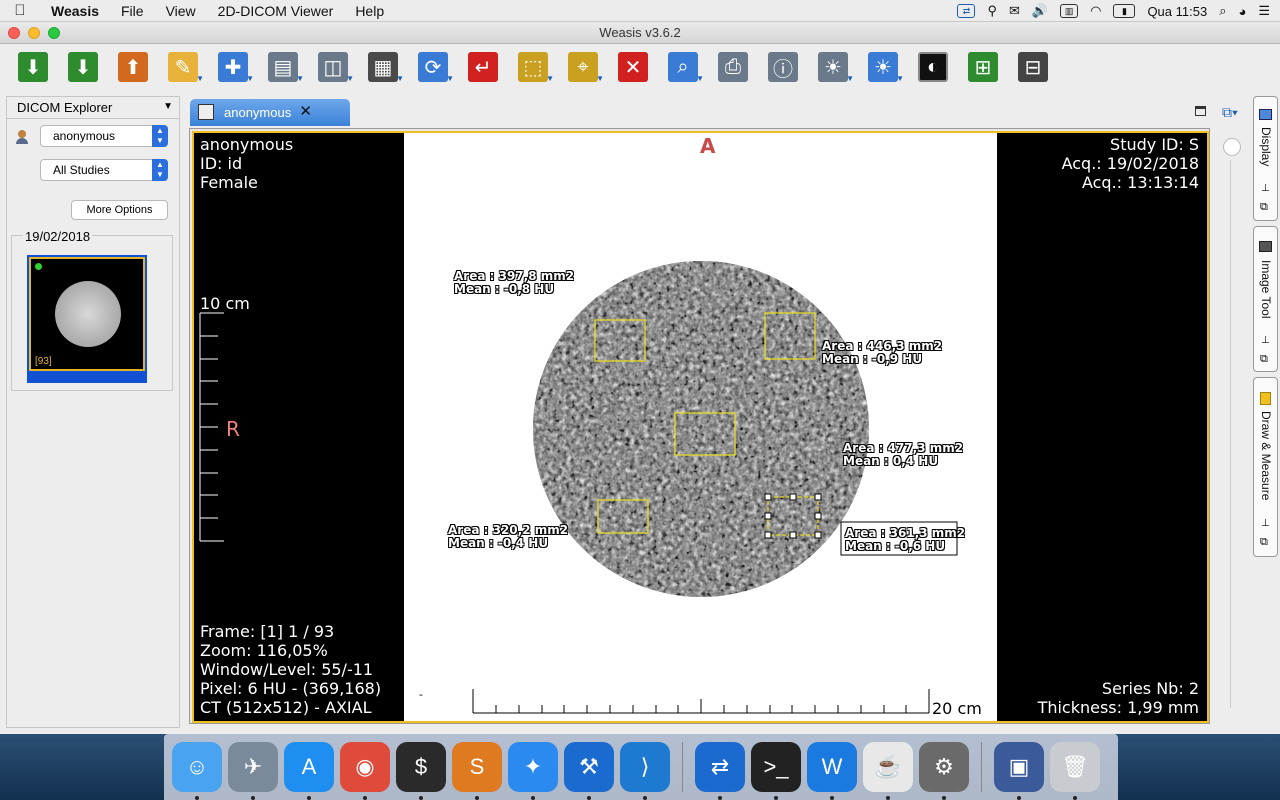 This screenshot has height=800, width=1280. Describe the element at coordinates (14, 33) in the screenshot. I see `close-window-button` at that location.